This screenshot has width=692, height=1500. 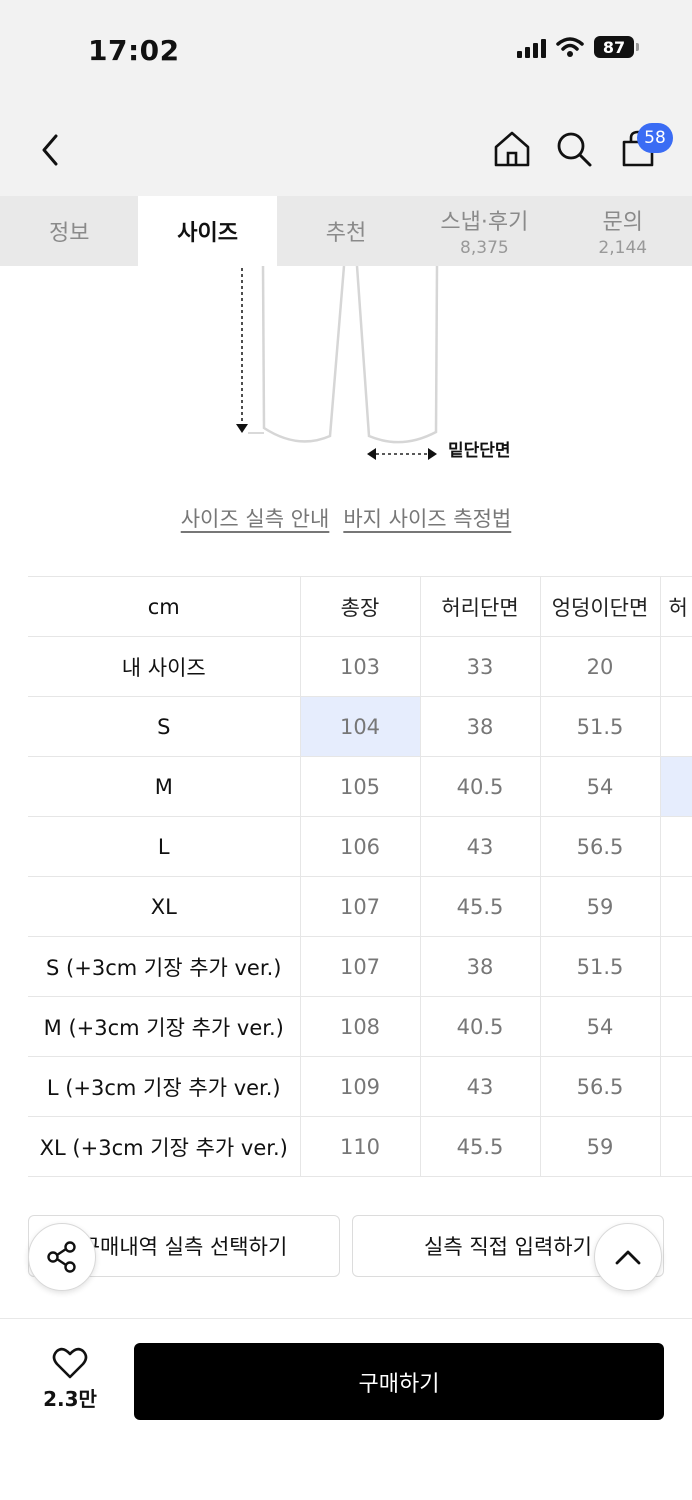 What do you see at coordinates (346, 148) in the screenshot?
I see `top-nav` at bounding box center [346, 148].